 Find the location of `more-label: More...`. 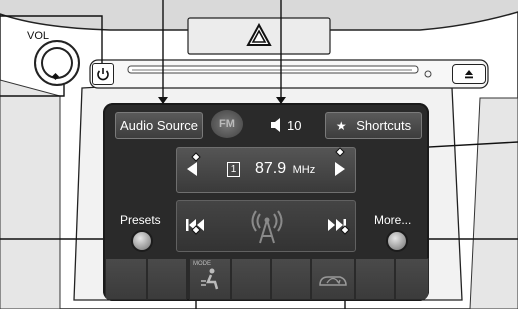

more-label: More... is located at coordinates (393, 220).